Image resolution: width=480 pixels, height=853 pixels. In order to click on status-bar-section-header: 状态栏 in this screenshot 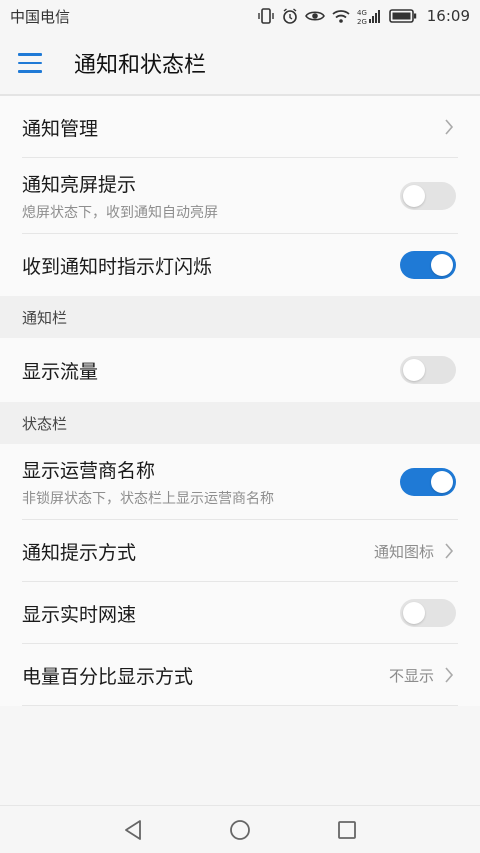, I will do `click(240, 423)`.